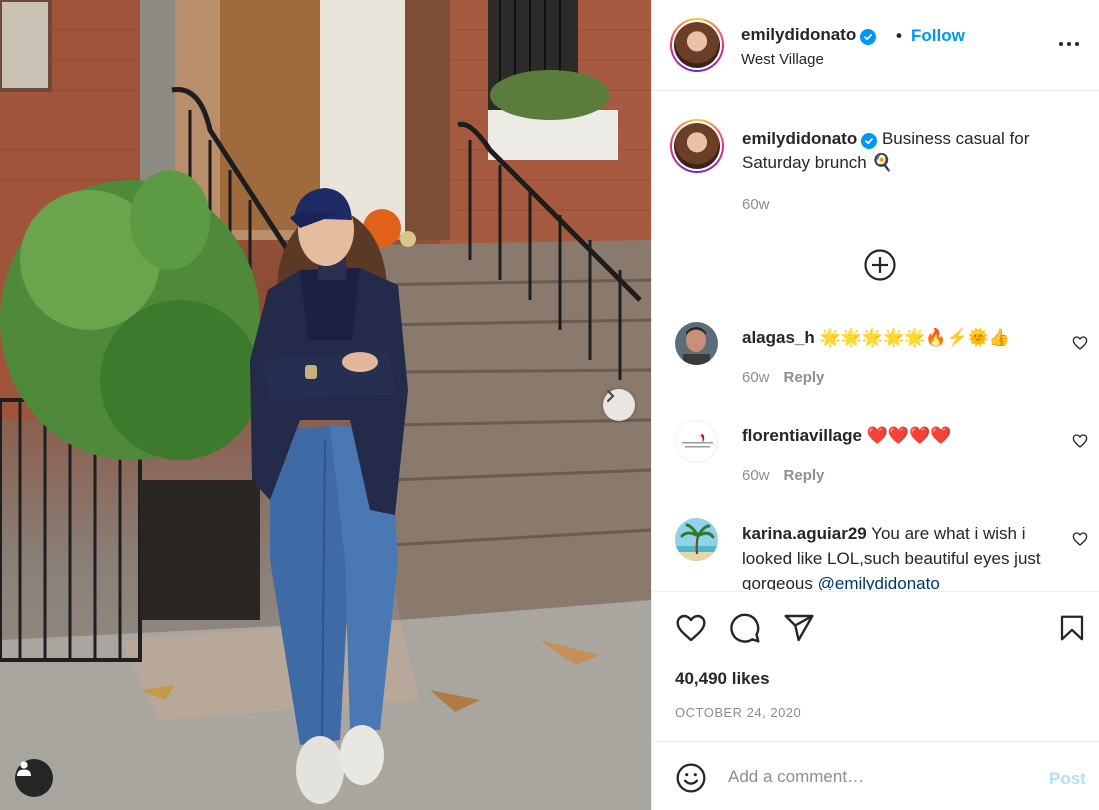  What do you see at coordinates (1072, 628) in the screenshot?
I see `bookmark-icon` at bounding box center [1072, 628].